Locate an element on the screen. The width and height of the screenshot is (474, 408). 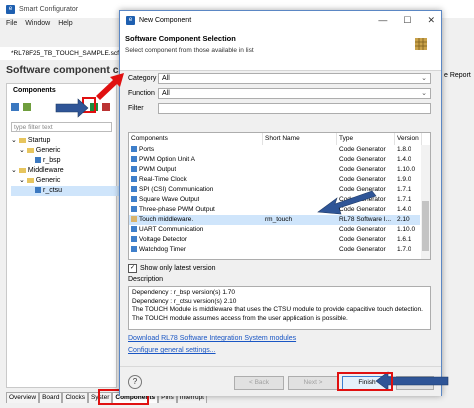
folder-icon is located at coordinates (30, 180).